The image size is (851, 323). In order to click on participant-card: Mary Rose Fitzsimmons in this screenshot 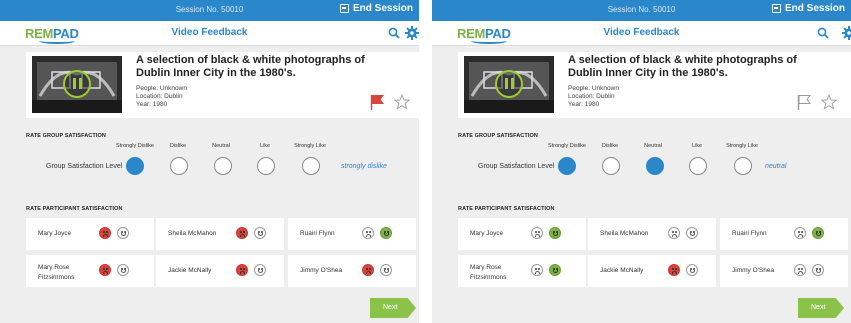, I will do `click(522, 271)`.